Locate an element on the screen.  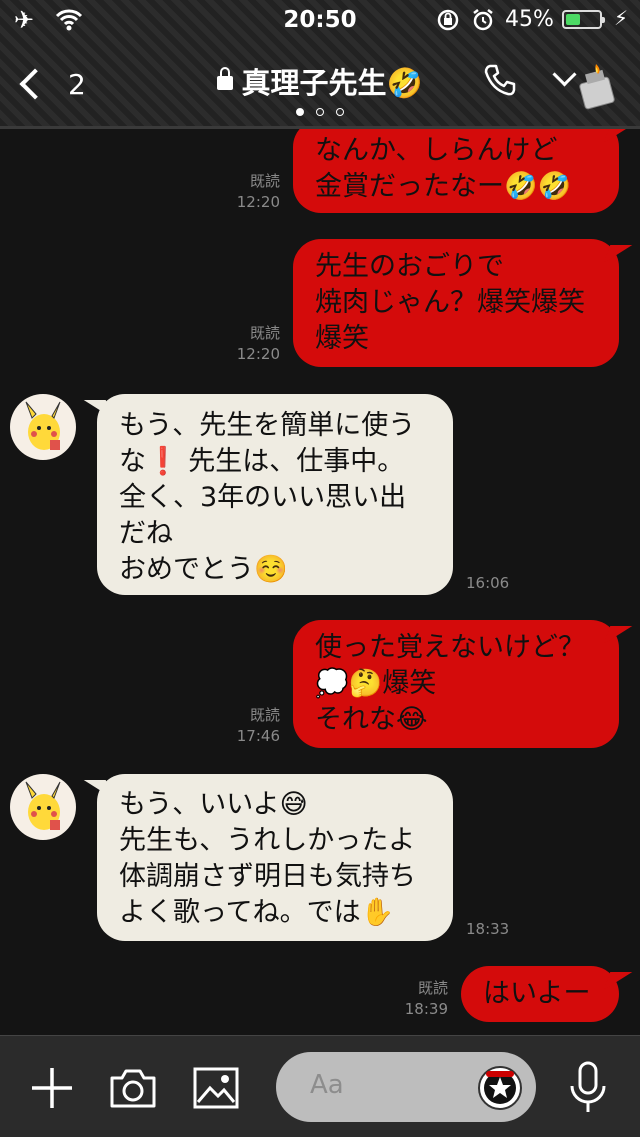
message-meta: 既読 18:39 is located at coordinates (416, 999).